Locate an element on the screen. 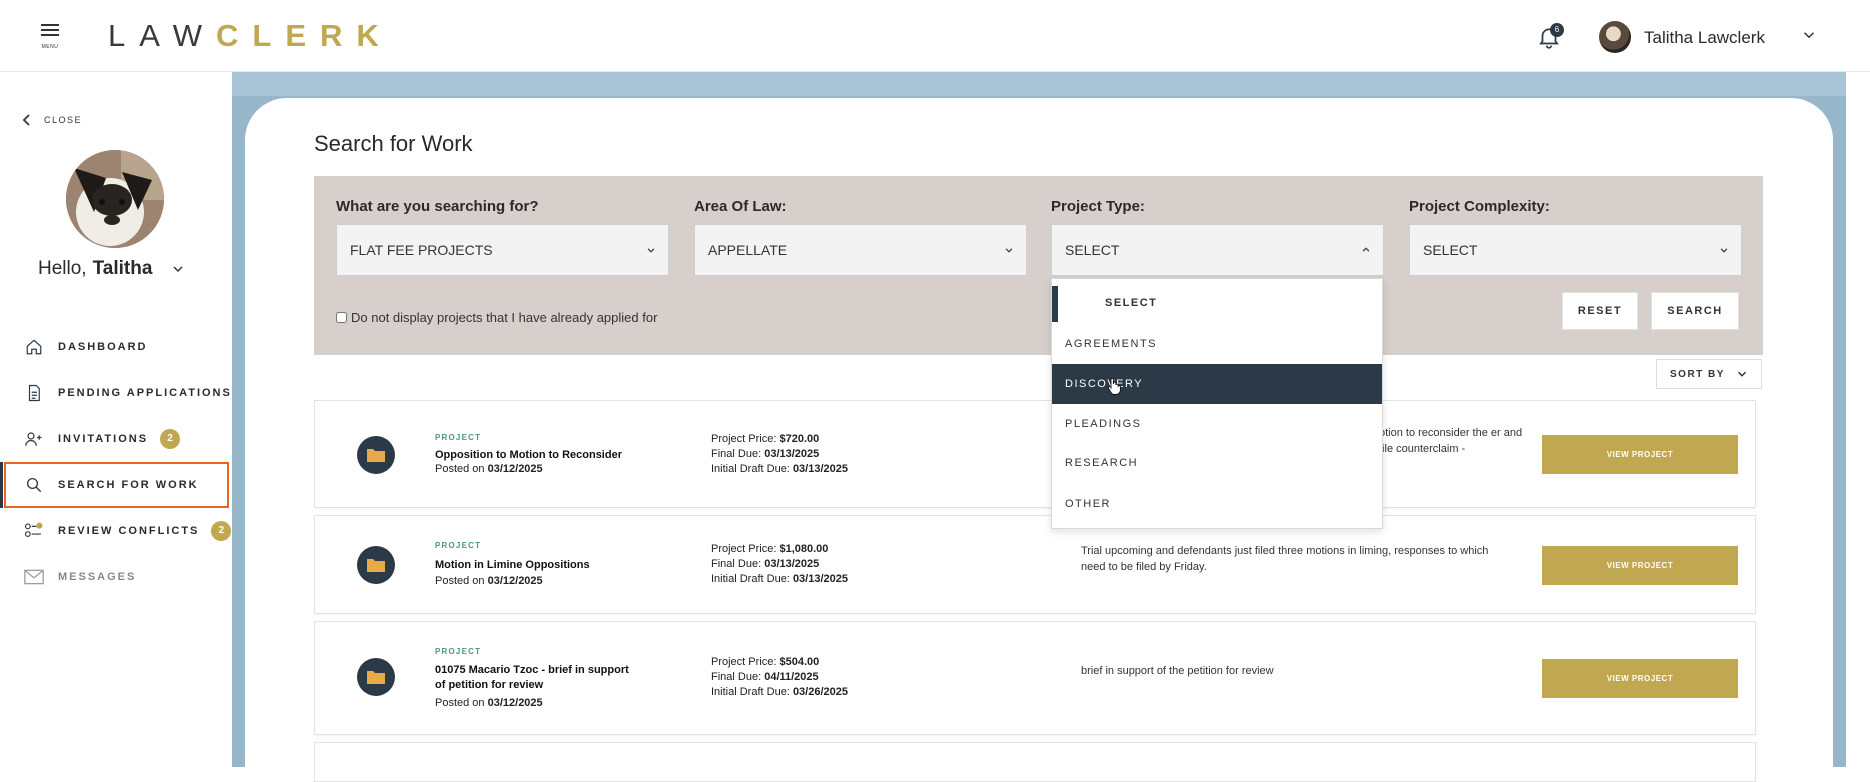  conflicts-icon is located at coordinates (34, 531).